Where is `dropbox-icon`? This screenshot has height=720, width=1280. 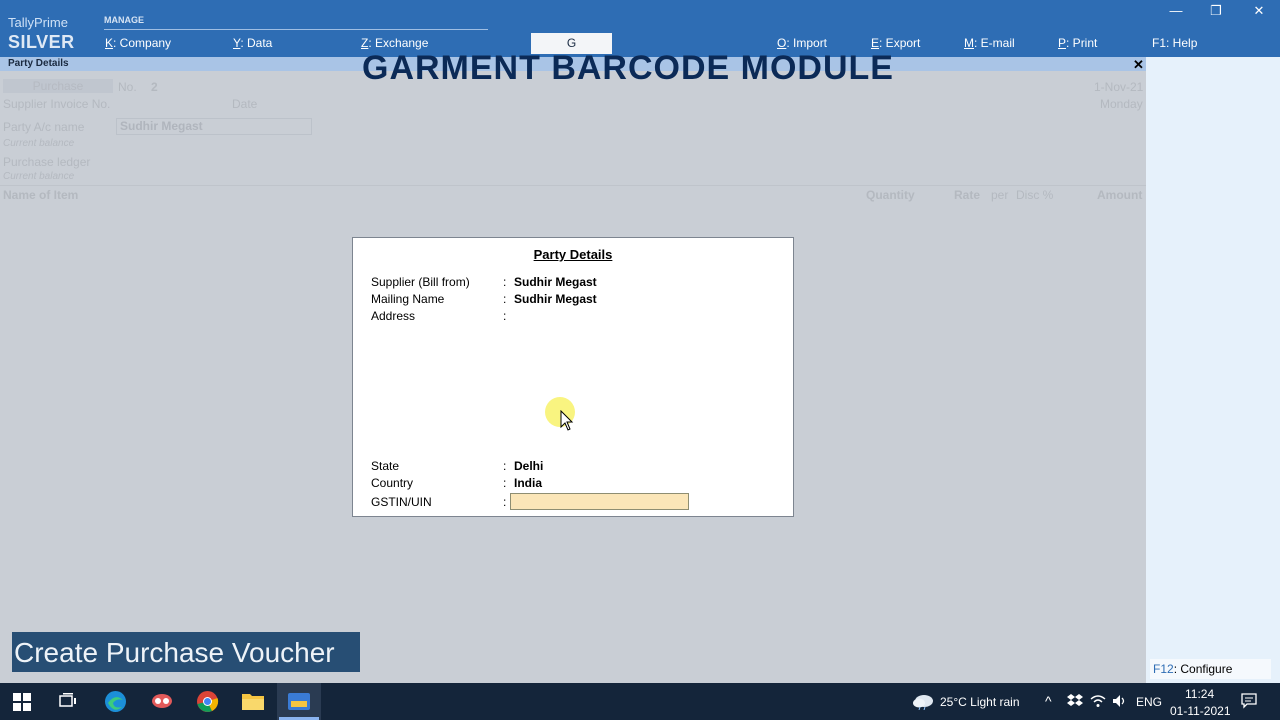
dropbox-icon is located at coordinates (1075, 701).